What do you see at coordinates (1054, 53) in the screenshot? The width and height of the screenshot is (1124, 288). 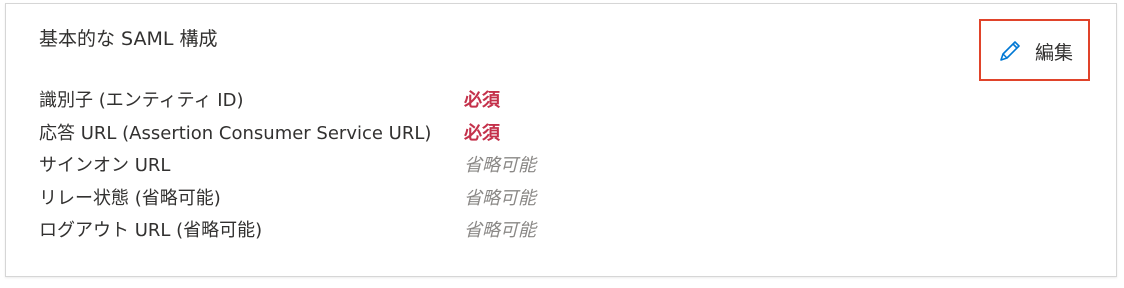 I see `edit-label: 編集` at bounding box center [1054, 53].